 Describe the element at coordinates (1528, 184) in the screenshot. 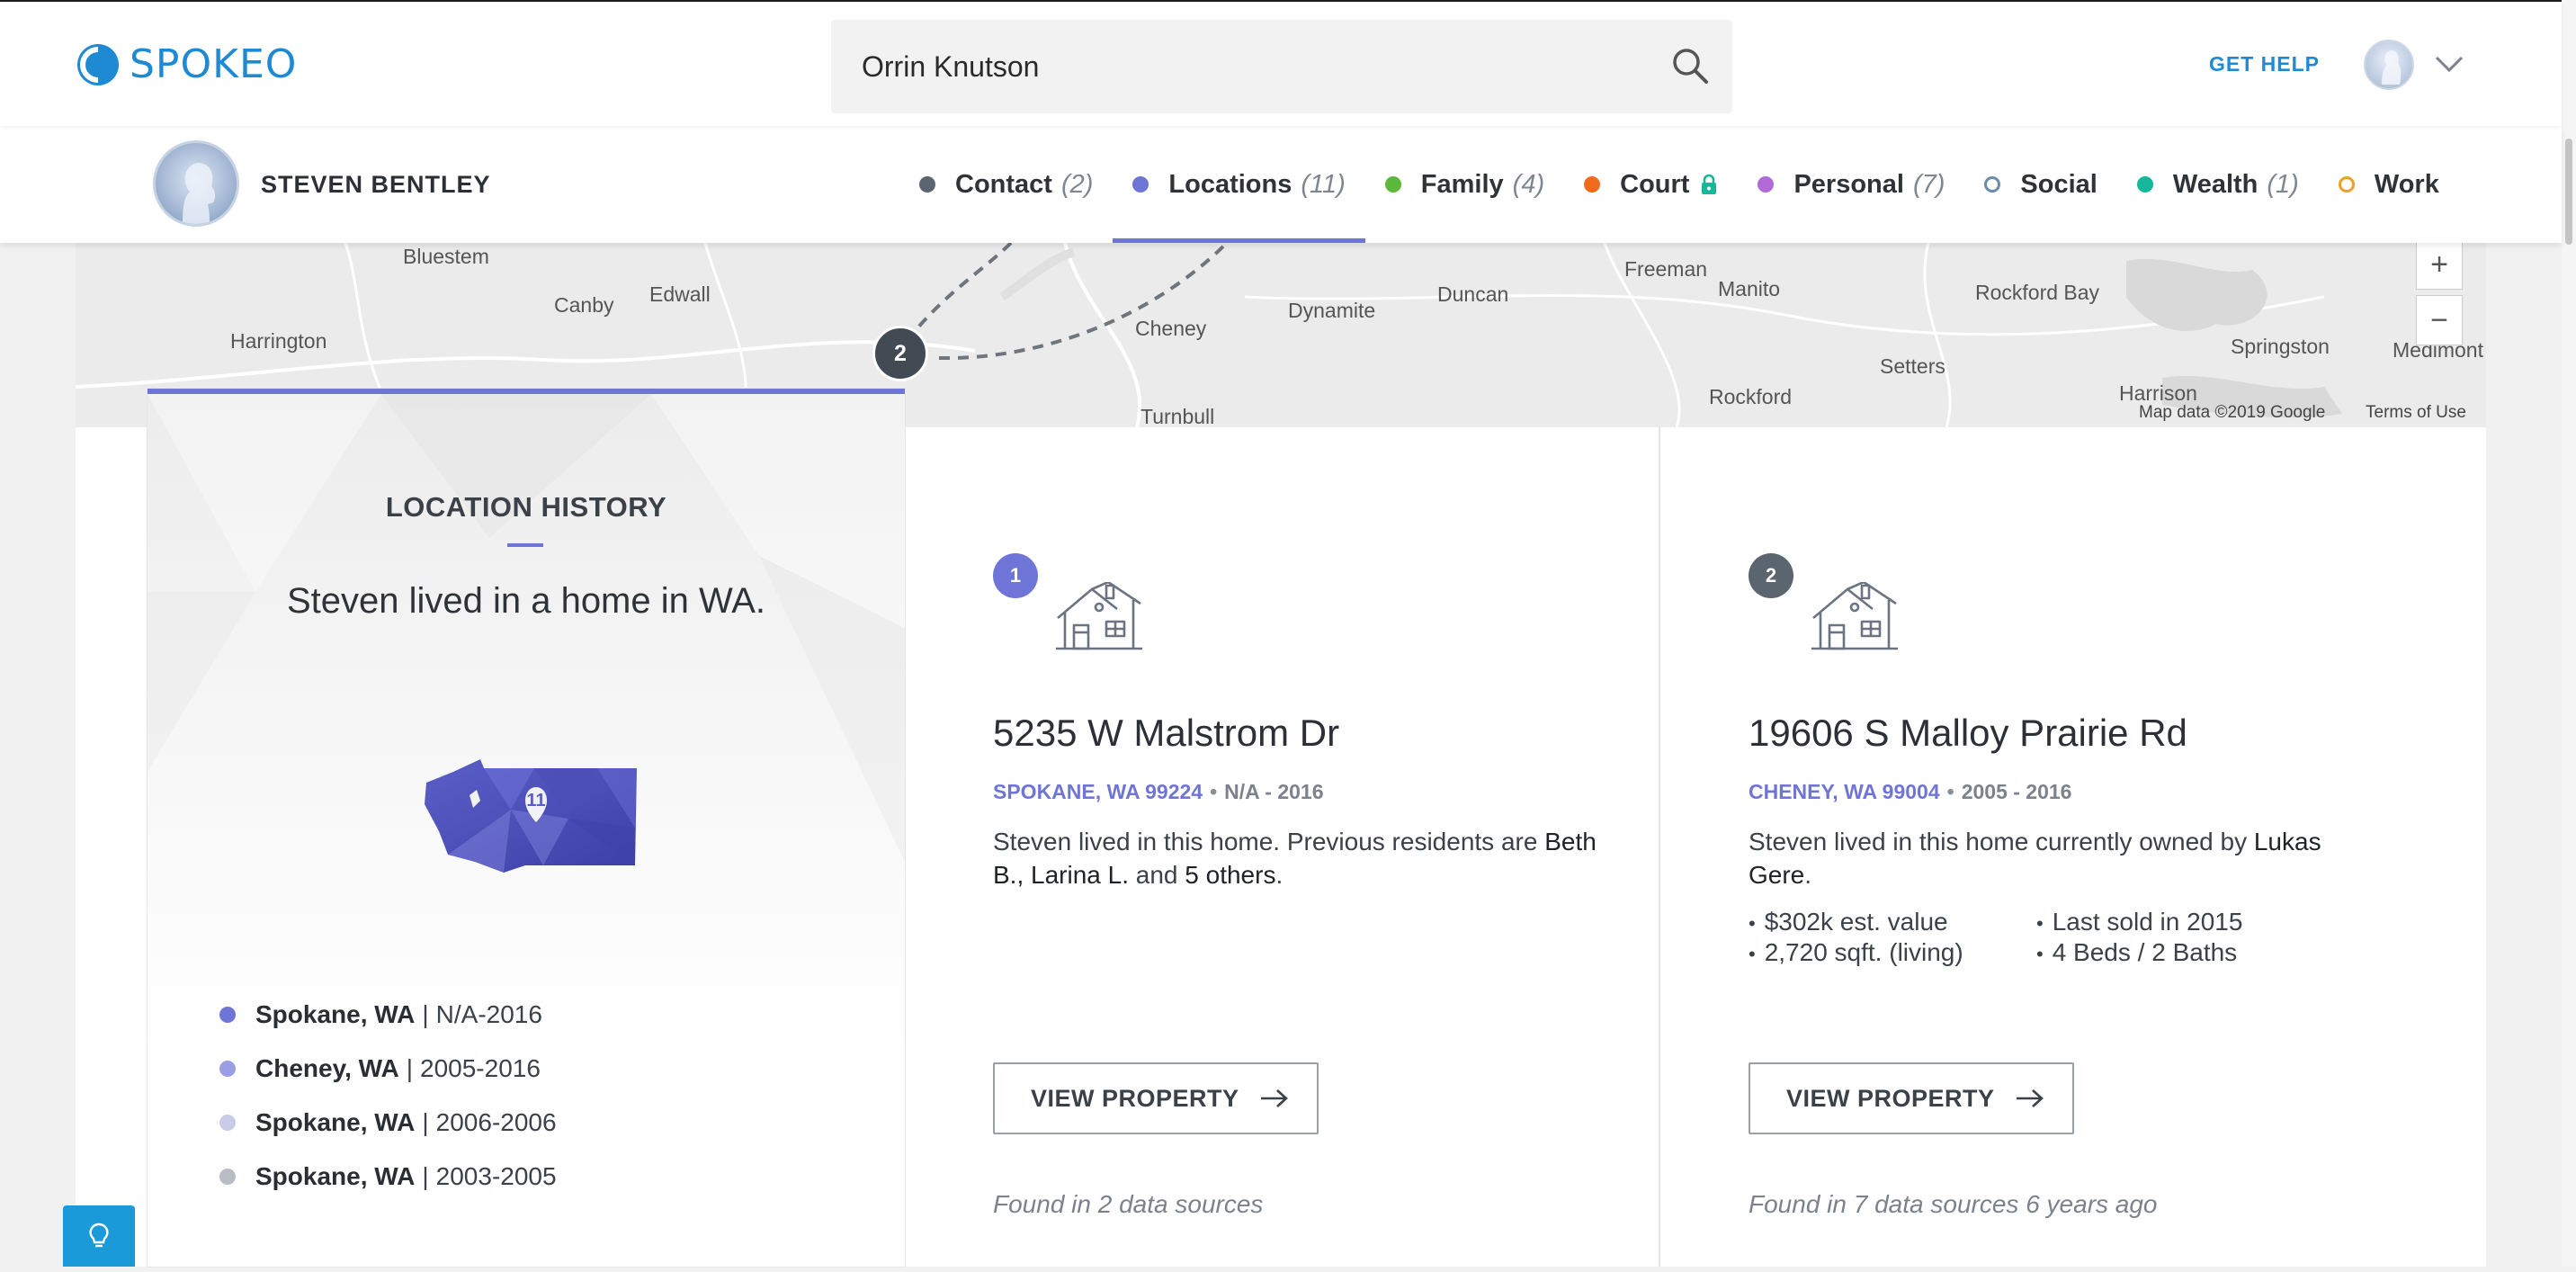

I see `tab-count: (4)` at that location.